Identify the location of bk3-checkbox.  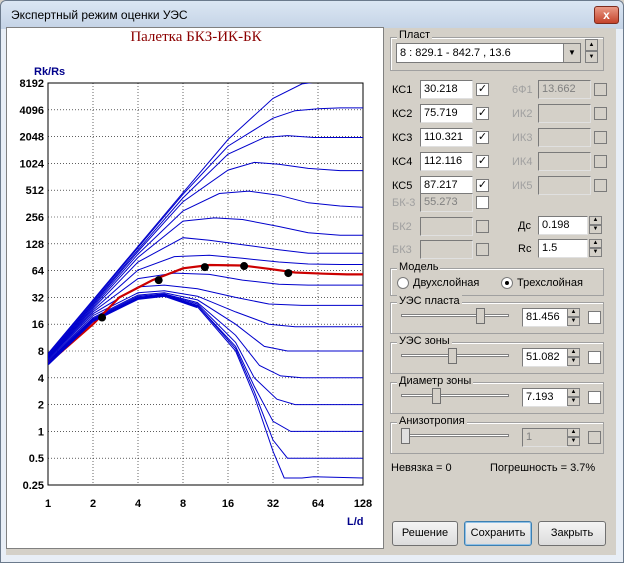
(482, 202).